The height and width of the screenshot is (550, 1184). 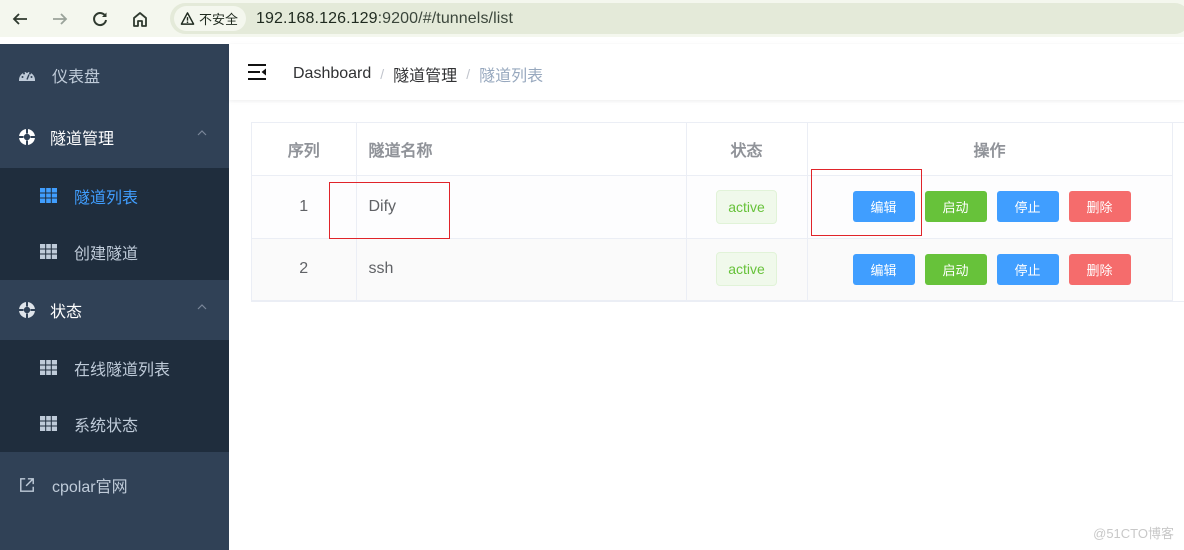 I want to click on sidebar-item-dashboard: 仪表盘, so click(x=114, y=75).